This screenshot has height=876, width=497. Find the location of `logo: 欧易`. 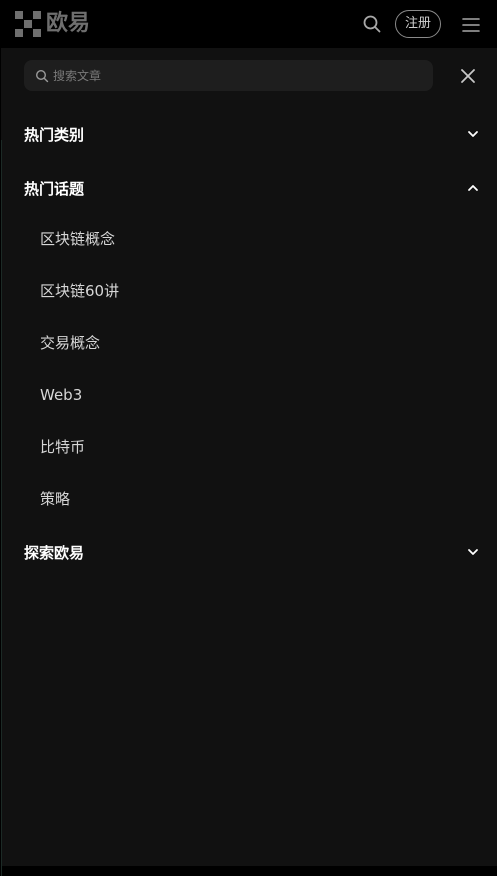

logo: 欧易 is located at coordinates (52, 24).